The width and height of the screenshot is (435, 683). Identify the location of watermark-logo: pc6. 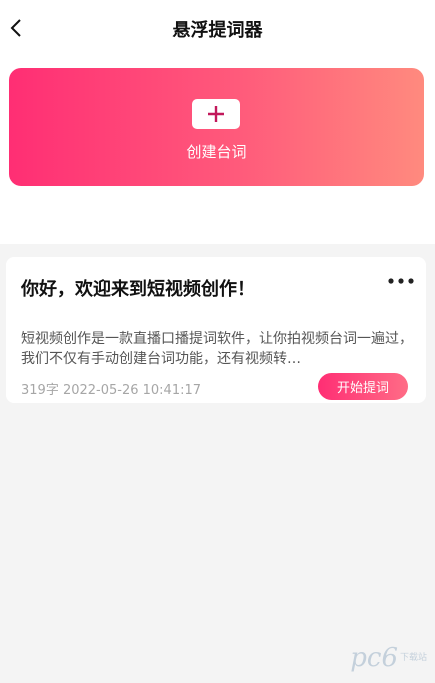
(374, 658).